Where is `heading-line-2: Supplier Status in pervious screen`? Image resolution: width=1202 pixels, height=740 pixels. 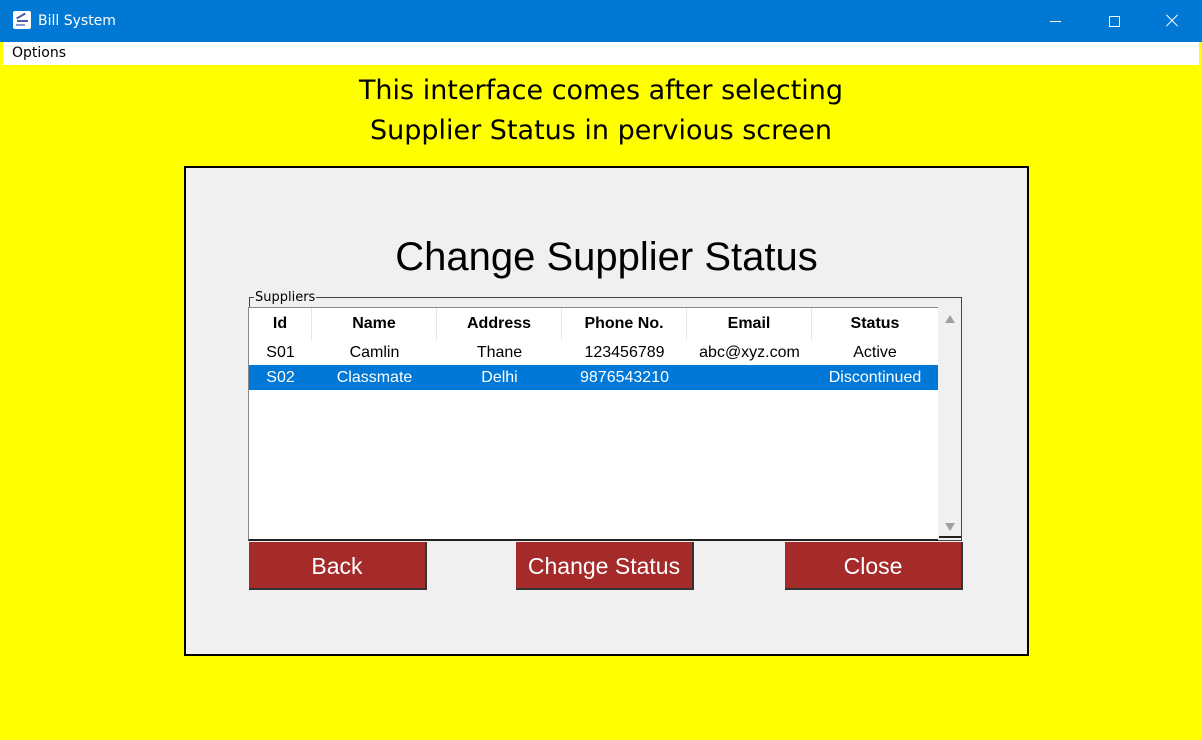 heading-line-2: Supplier Status in pervious screen is located at coordinates (600, 130).